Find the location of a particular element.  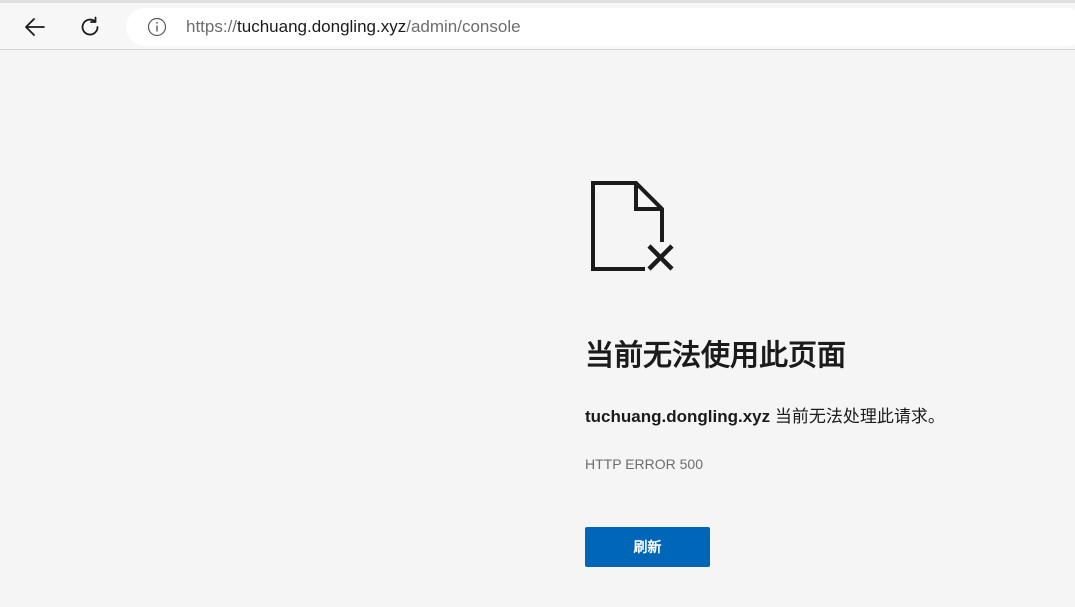

refresh-button: 刷新 is located at coordinates (647, 547).